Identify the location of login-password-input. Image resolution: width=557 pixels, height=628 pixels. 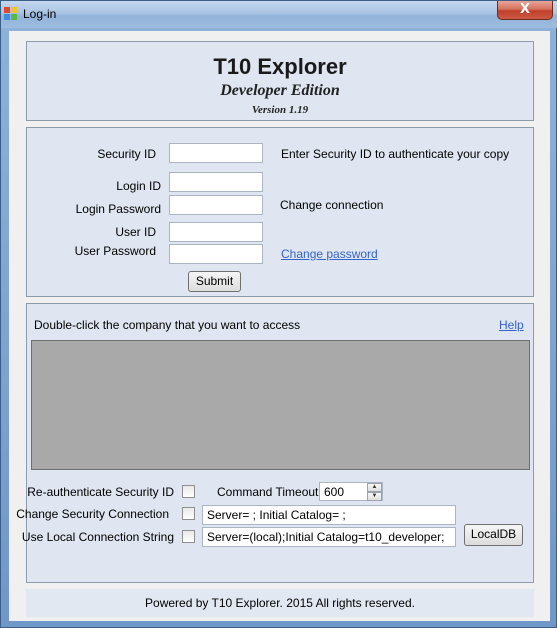
(216, 205).